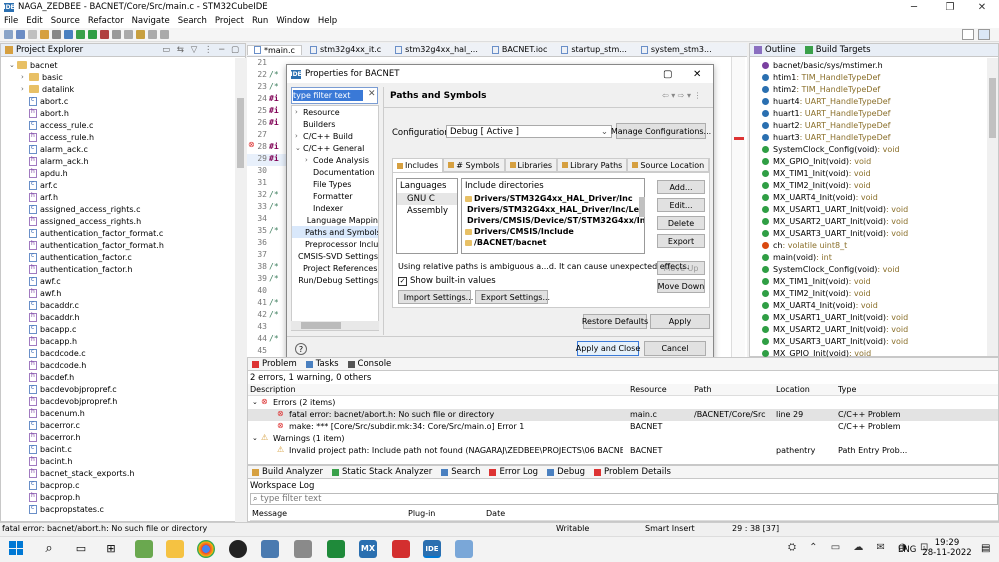 The height and width of the screenshot is (562, 999). Describe the element at coordinates (592, 165) in the screenshot. I see `paths-tab: Library Paths` at that location.